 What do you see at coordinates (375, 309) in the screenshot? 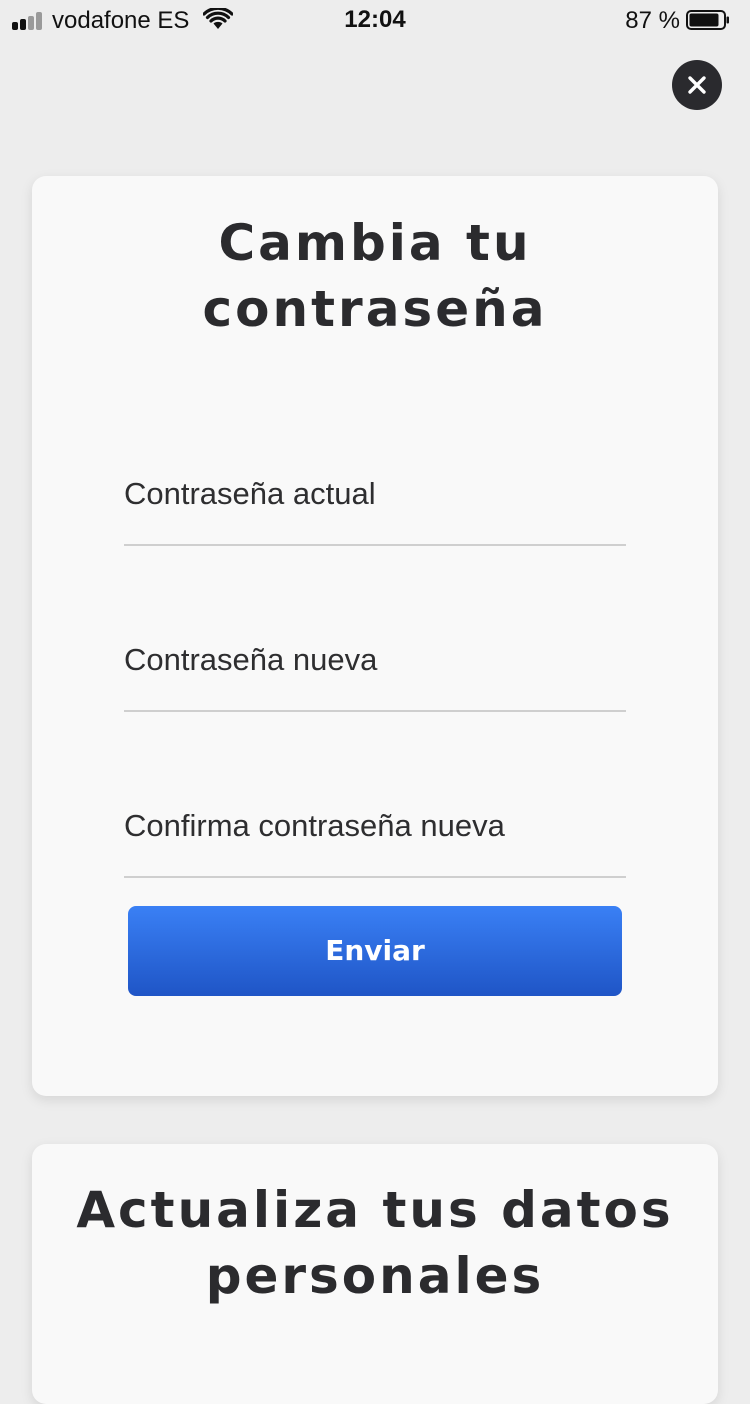
I see `change-password-title-line2: contraseña` at bounding box center [375, 309].